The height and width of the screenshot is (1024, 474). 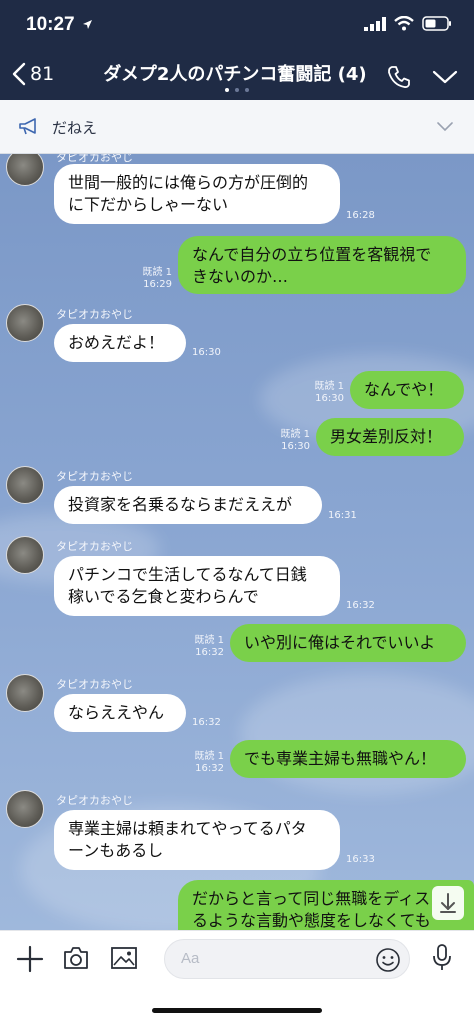 I want to click on message-bubble: だからと言って同じ無職をディス るような言動や態度をしなくても, so click(x=326, y=905).